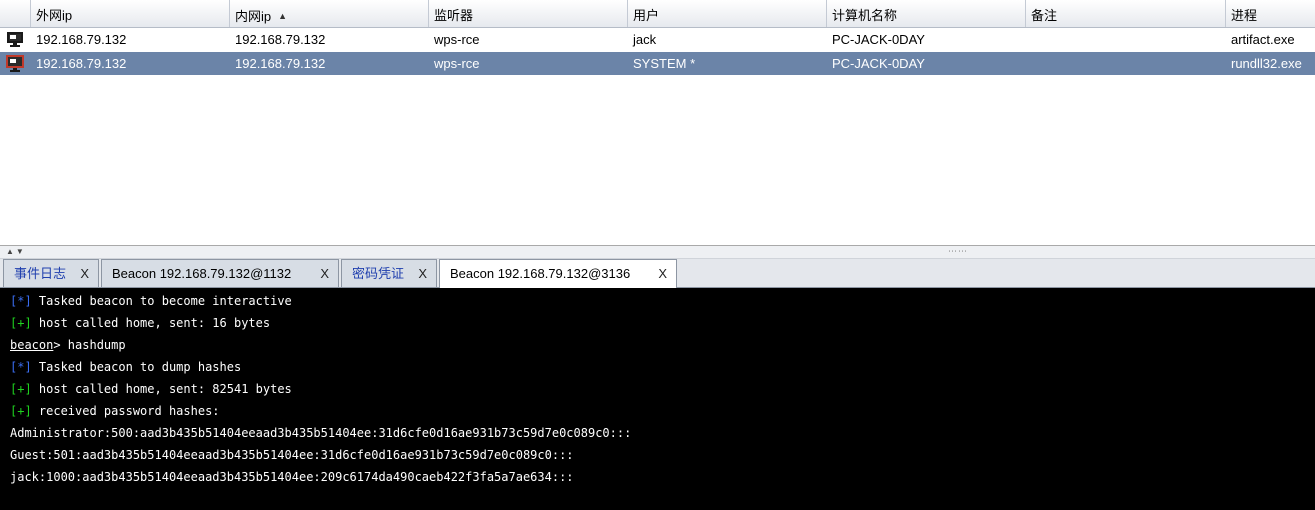 The width and height of the screenshot is (1315, 510). Describe the element at coordinates (528, 13) in the screenshot. I see `column-header-listener: 监听器` at that location.